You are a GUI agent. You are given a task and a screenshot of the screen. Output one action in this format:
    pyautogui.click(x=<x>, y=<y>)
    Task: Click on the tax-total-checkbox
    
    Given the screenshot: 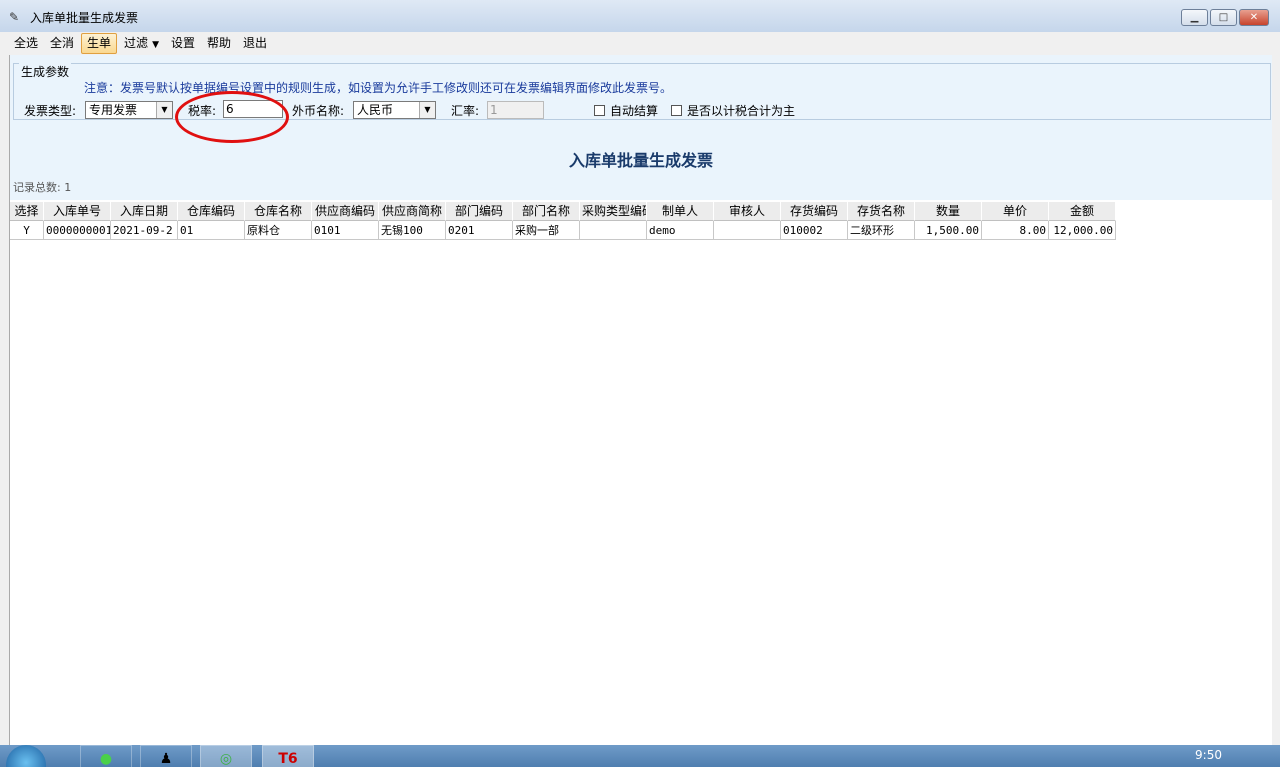 What is the action you would take?
    pyautogui.click(x=676, y=110)
    